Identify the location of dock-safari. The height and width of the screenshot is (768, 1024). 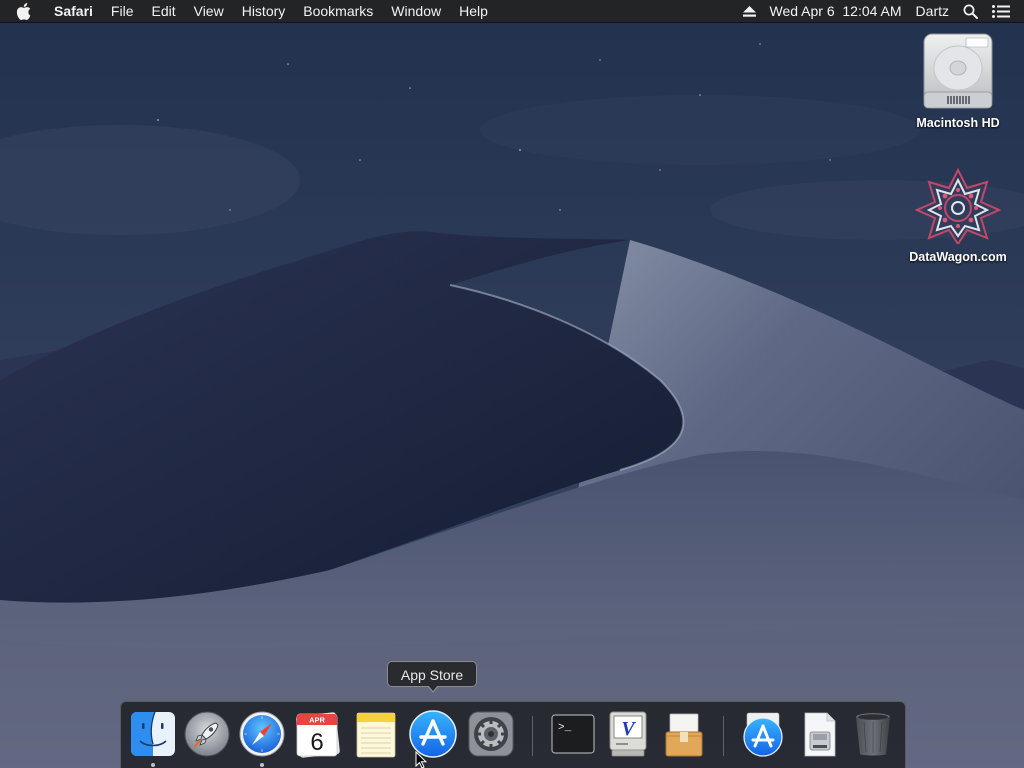
(262, 734).